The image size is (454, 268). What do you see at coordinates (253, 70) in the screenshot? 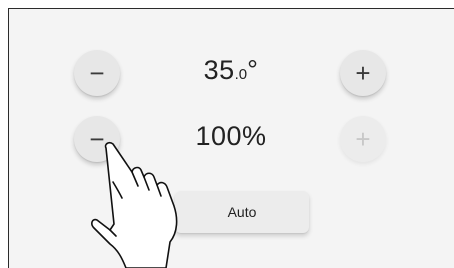
I see `temperature-unit: °` at bounding box center [253, 70].